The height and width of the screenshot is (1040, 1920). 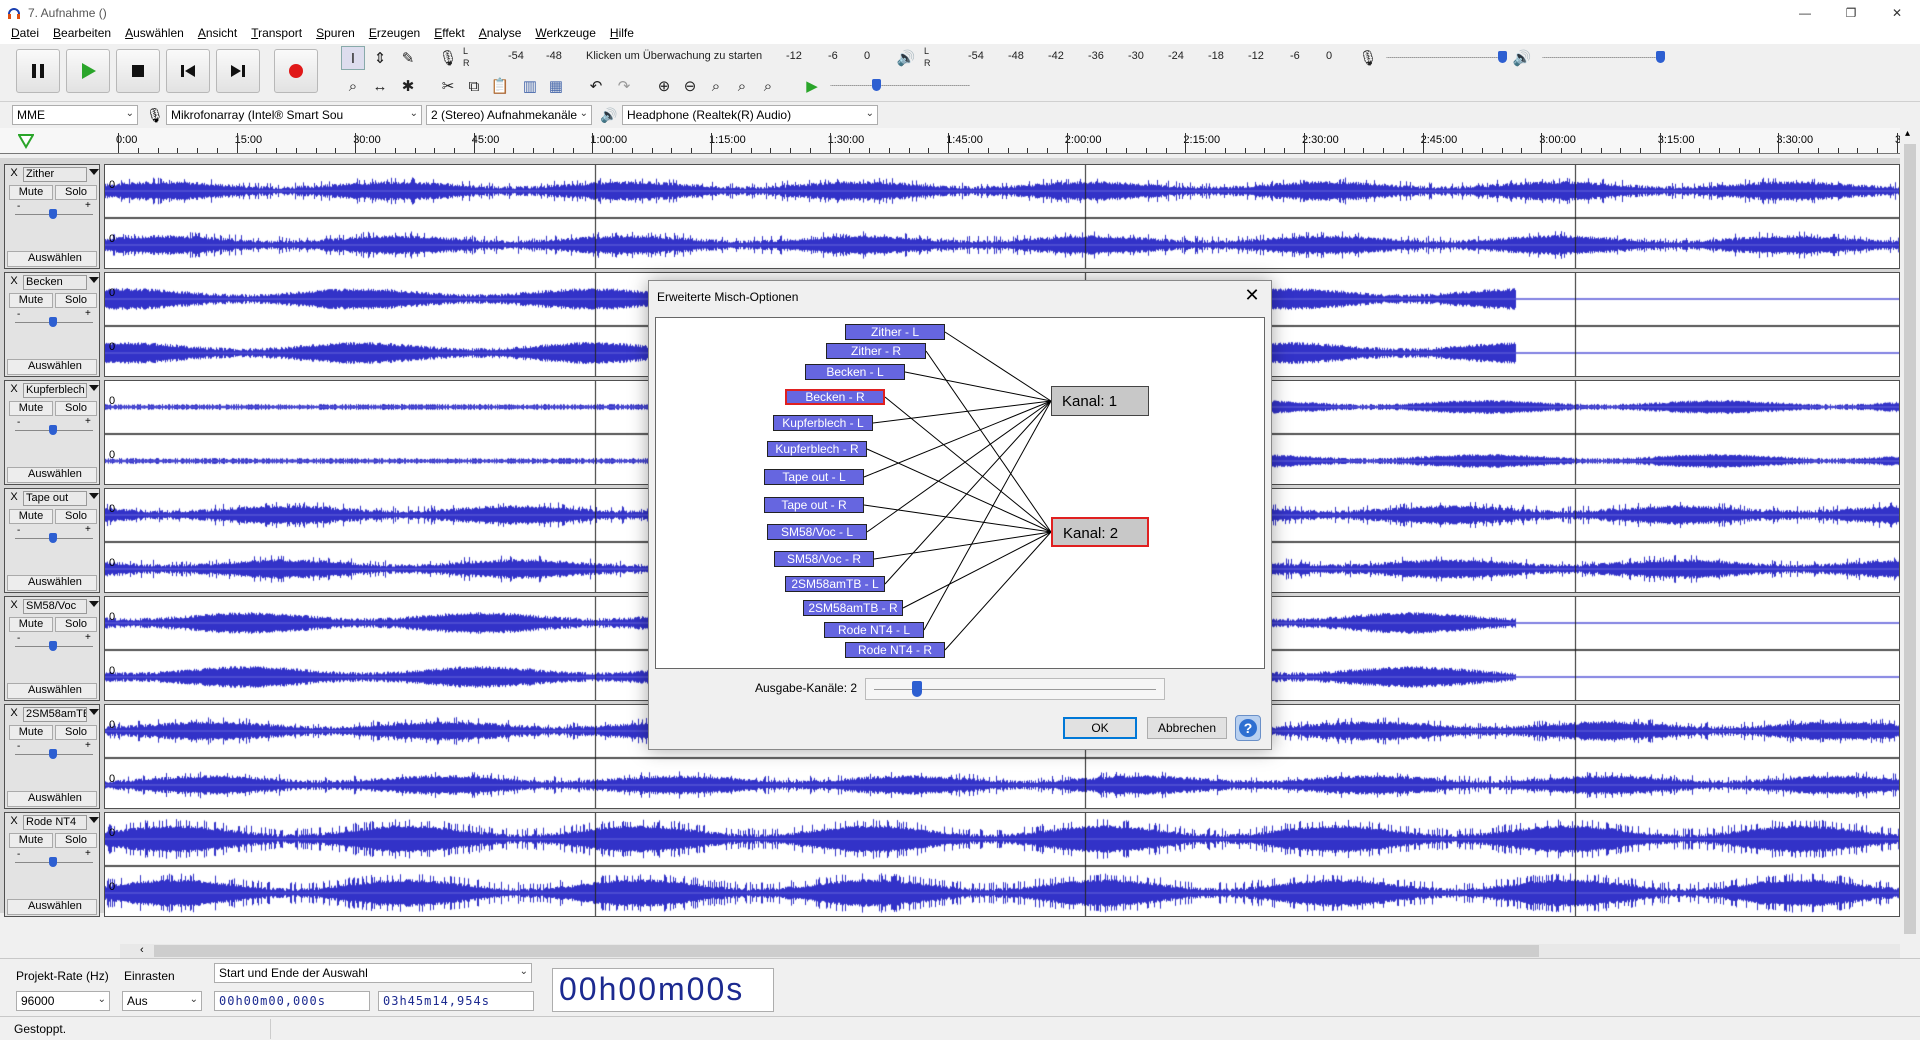 I want to click on mix-source-track: Kupferblech - R, so click(x=817, y=449).